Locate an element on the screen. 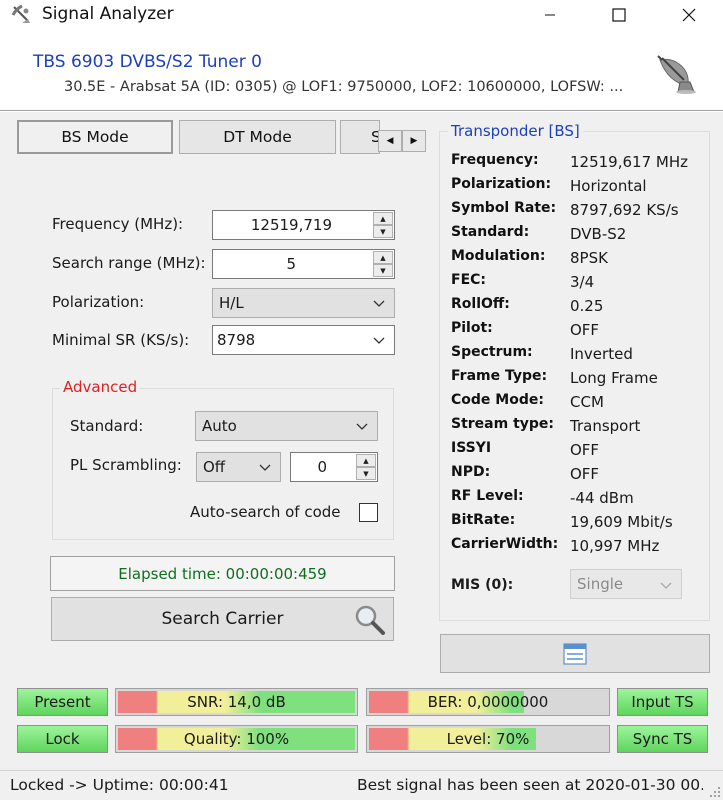  transponder-value: 10,997 MHz is located at coordinates (615, 546).